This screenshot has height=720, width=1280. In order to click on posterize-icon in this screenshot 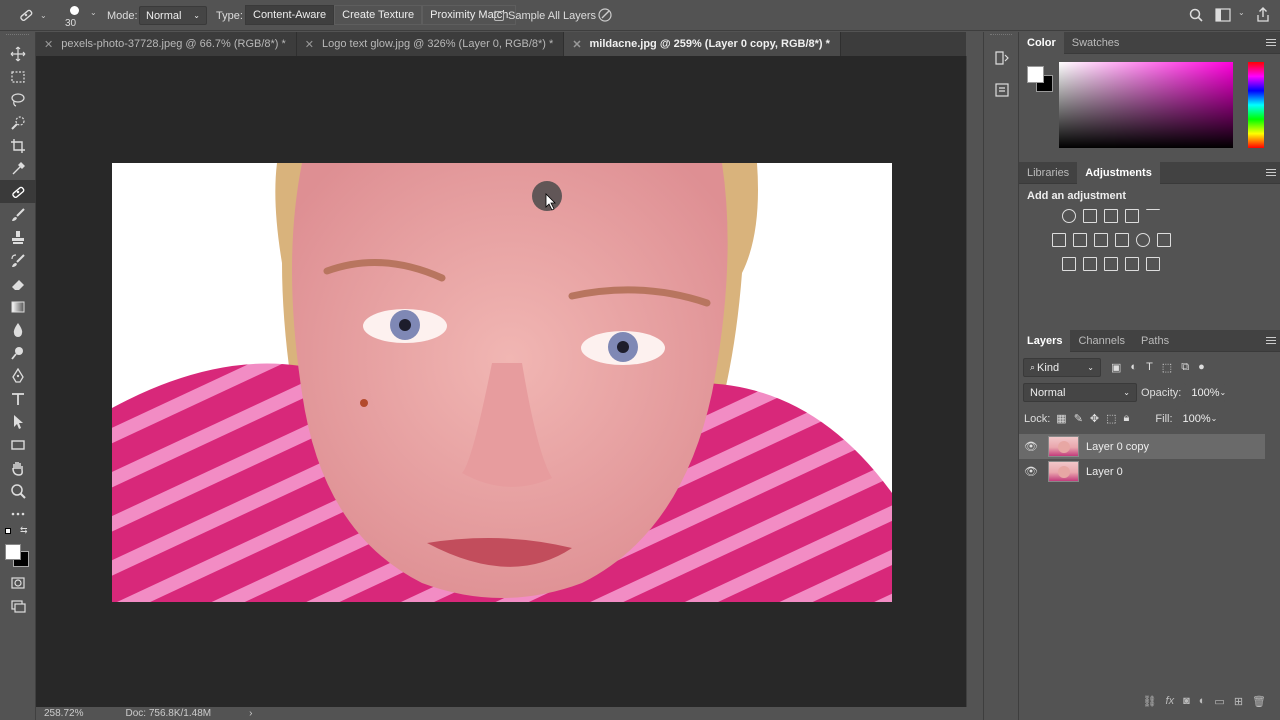, I will do `click(1090, 264)`.